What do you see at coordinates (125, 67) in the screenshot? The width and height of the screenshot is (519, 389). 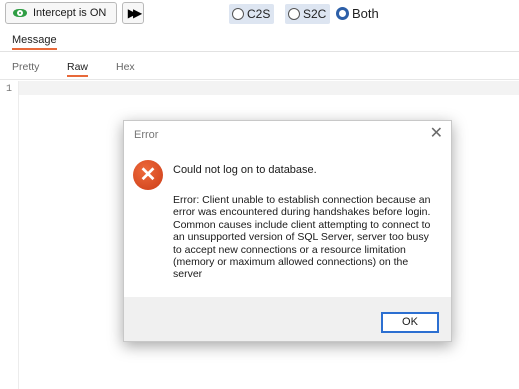 I see `tab-hex: Hex` at bounding box center [125, 67].